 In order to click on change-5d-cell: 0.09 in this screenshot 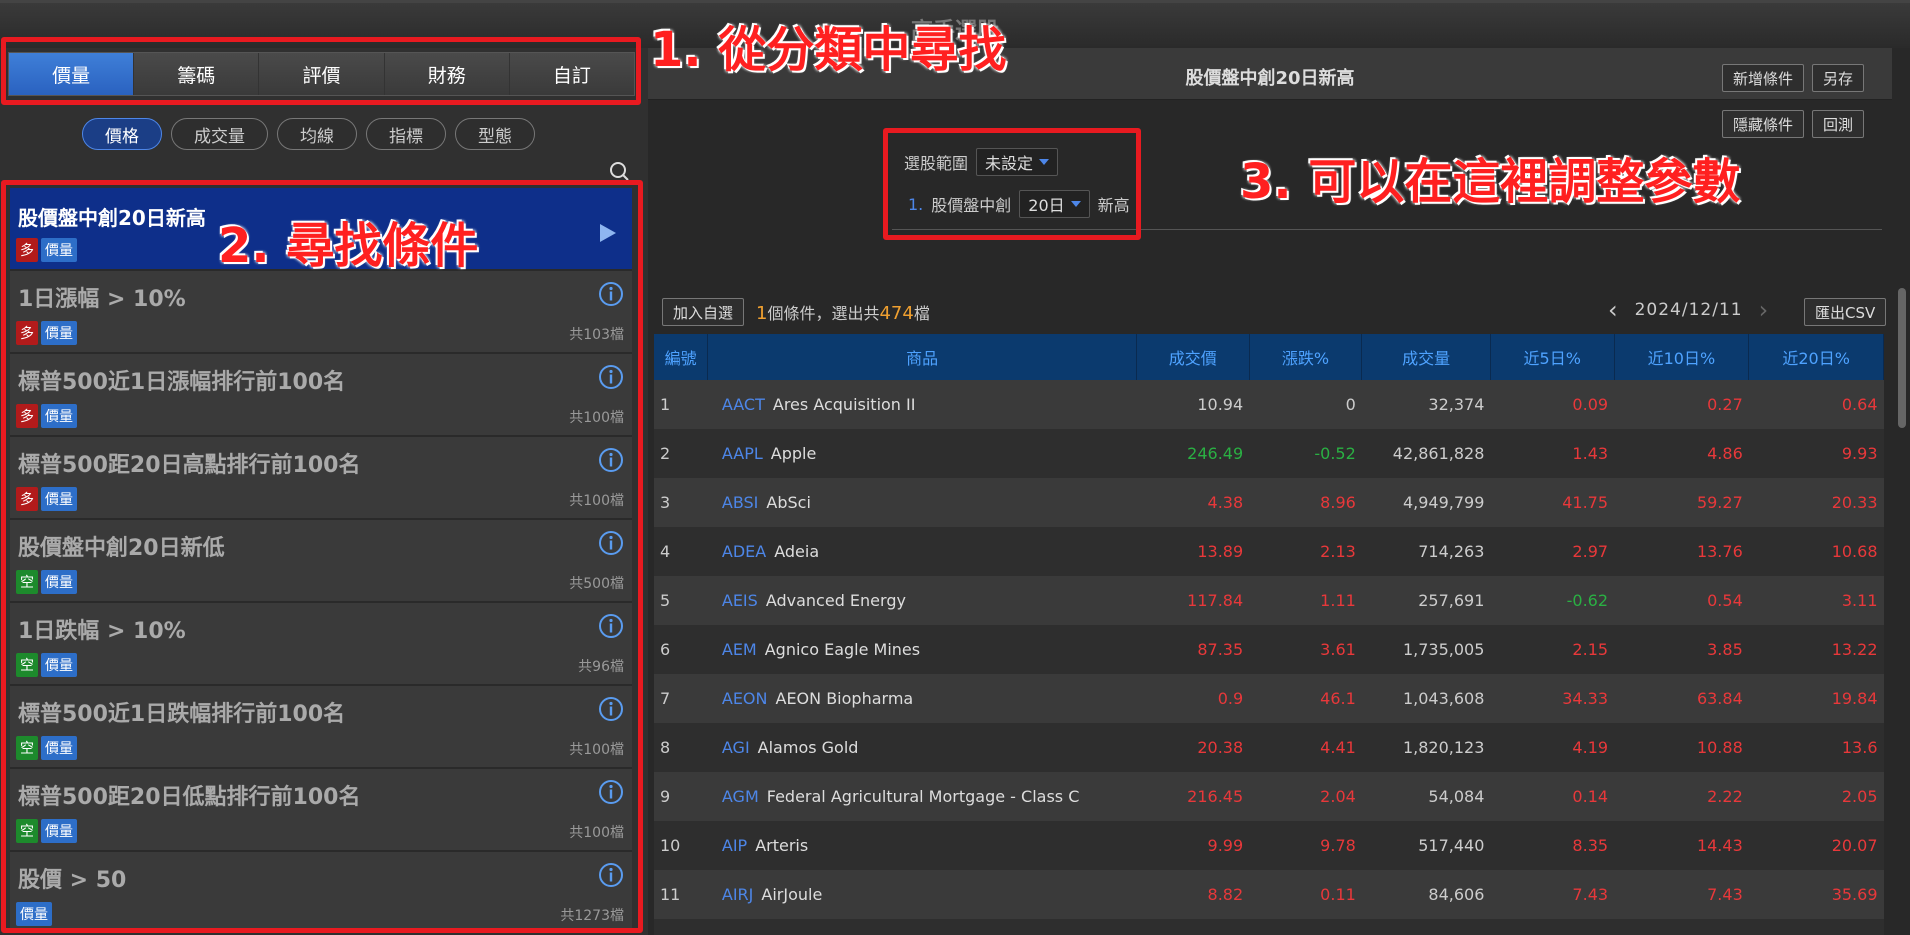, I will do `click(1590, 404)`.